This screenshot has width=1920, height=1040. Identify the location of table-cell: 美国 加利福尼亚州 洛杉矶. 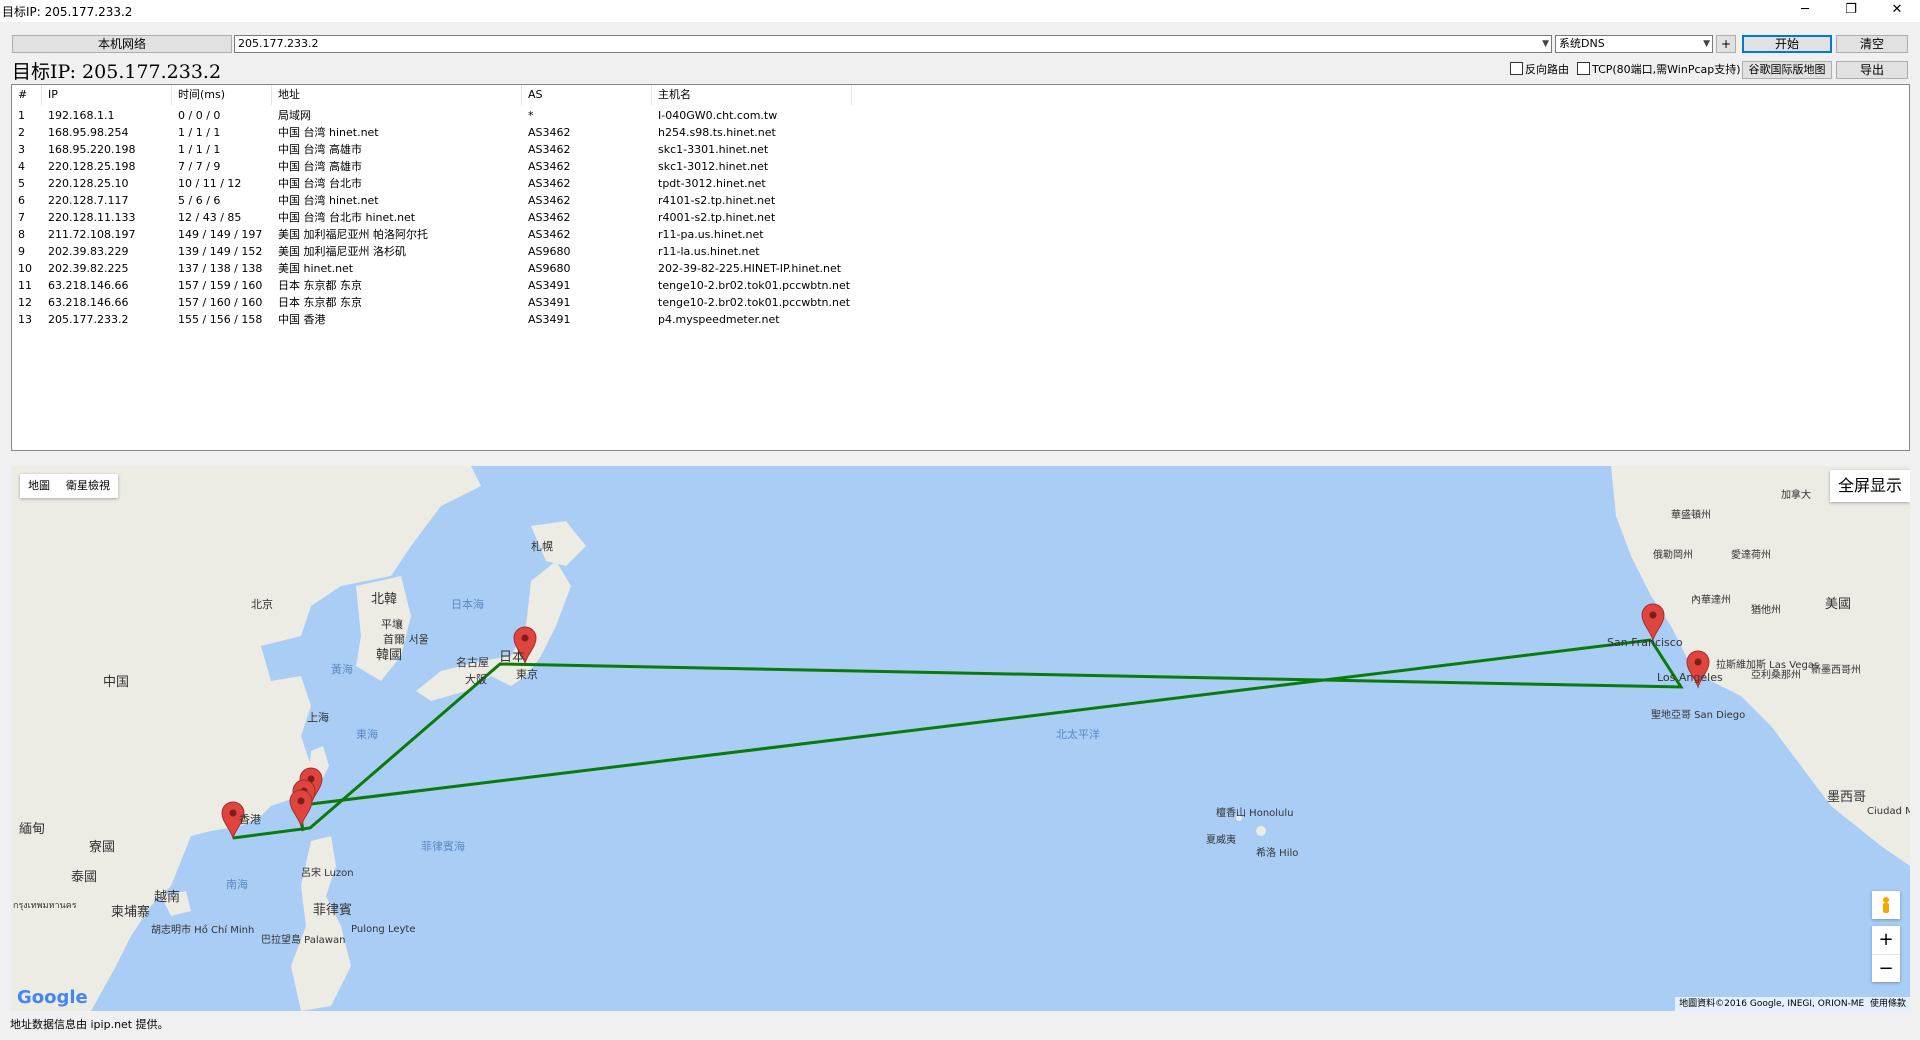
(342, 251).